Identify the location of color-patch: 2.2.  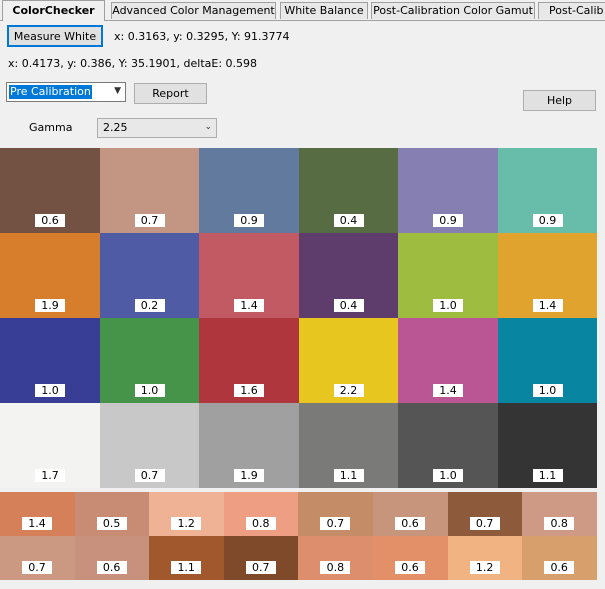
(348, 360).